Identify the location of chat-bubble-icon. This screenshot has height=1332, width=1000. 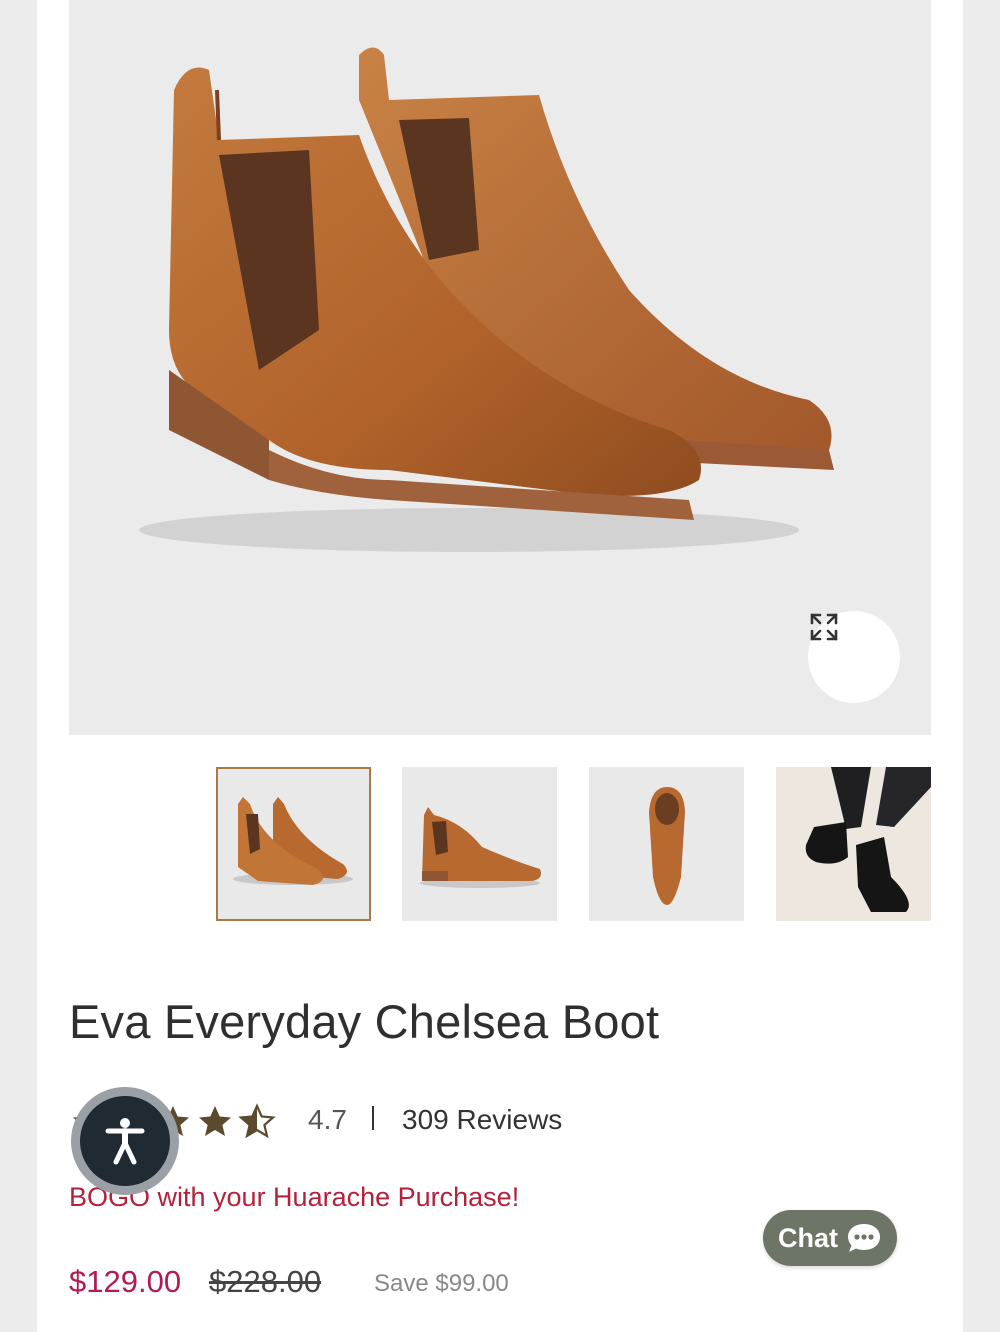
(864, 1238).